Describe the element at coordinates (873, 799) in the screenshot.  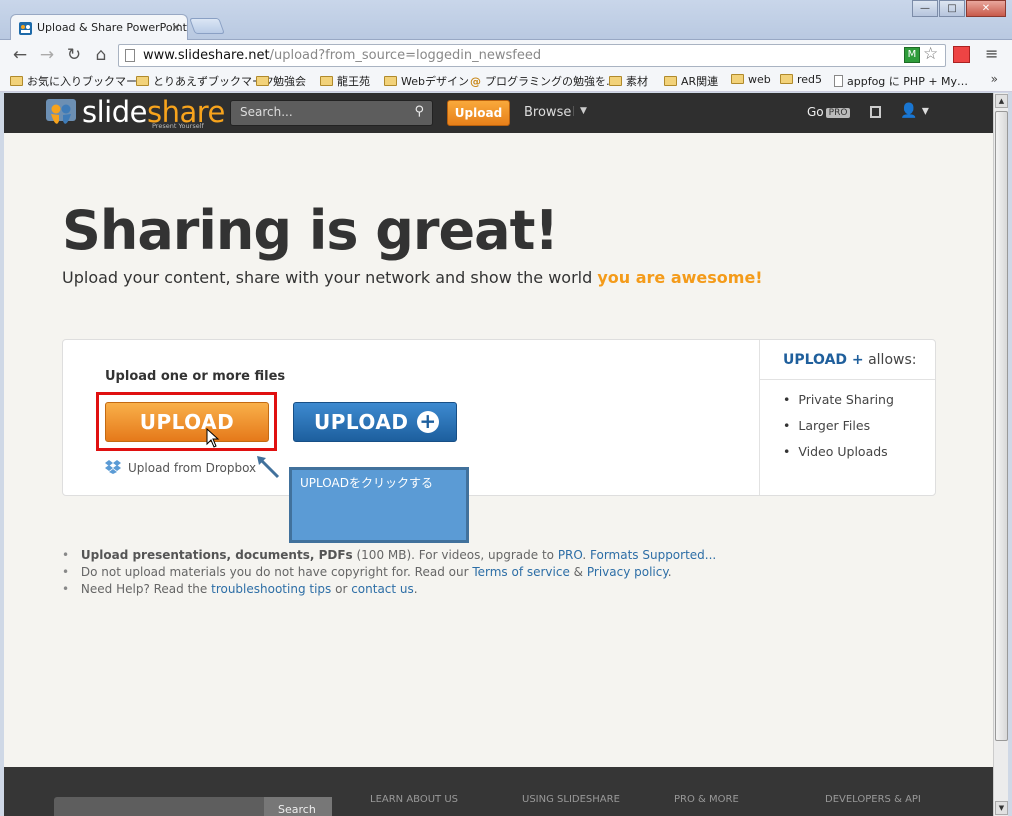
I see `footer-heading-developers: DEVELOPERS & API` at that location.